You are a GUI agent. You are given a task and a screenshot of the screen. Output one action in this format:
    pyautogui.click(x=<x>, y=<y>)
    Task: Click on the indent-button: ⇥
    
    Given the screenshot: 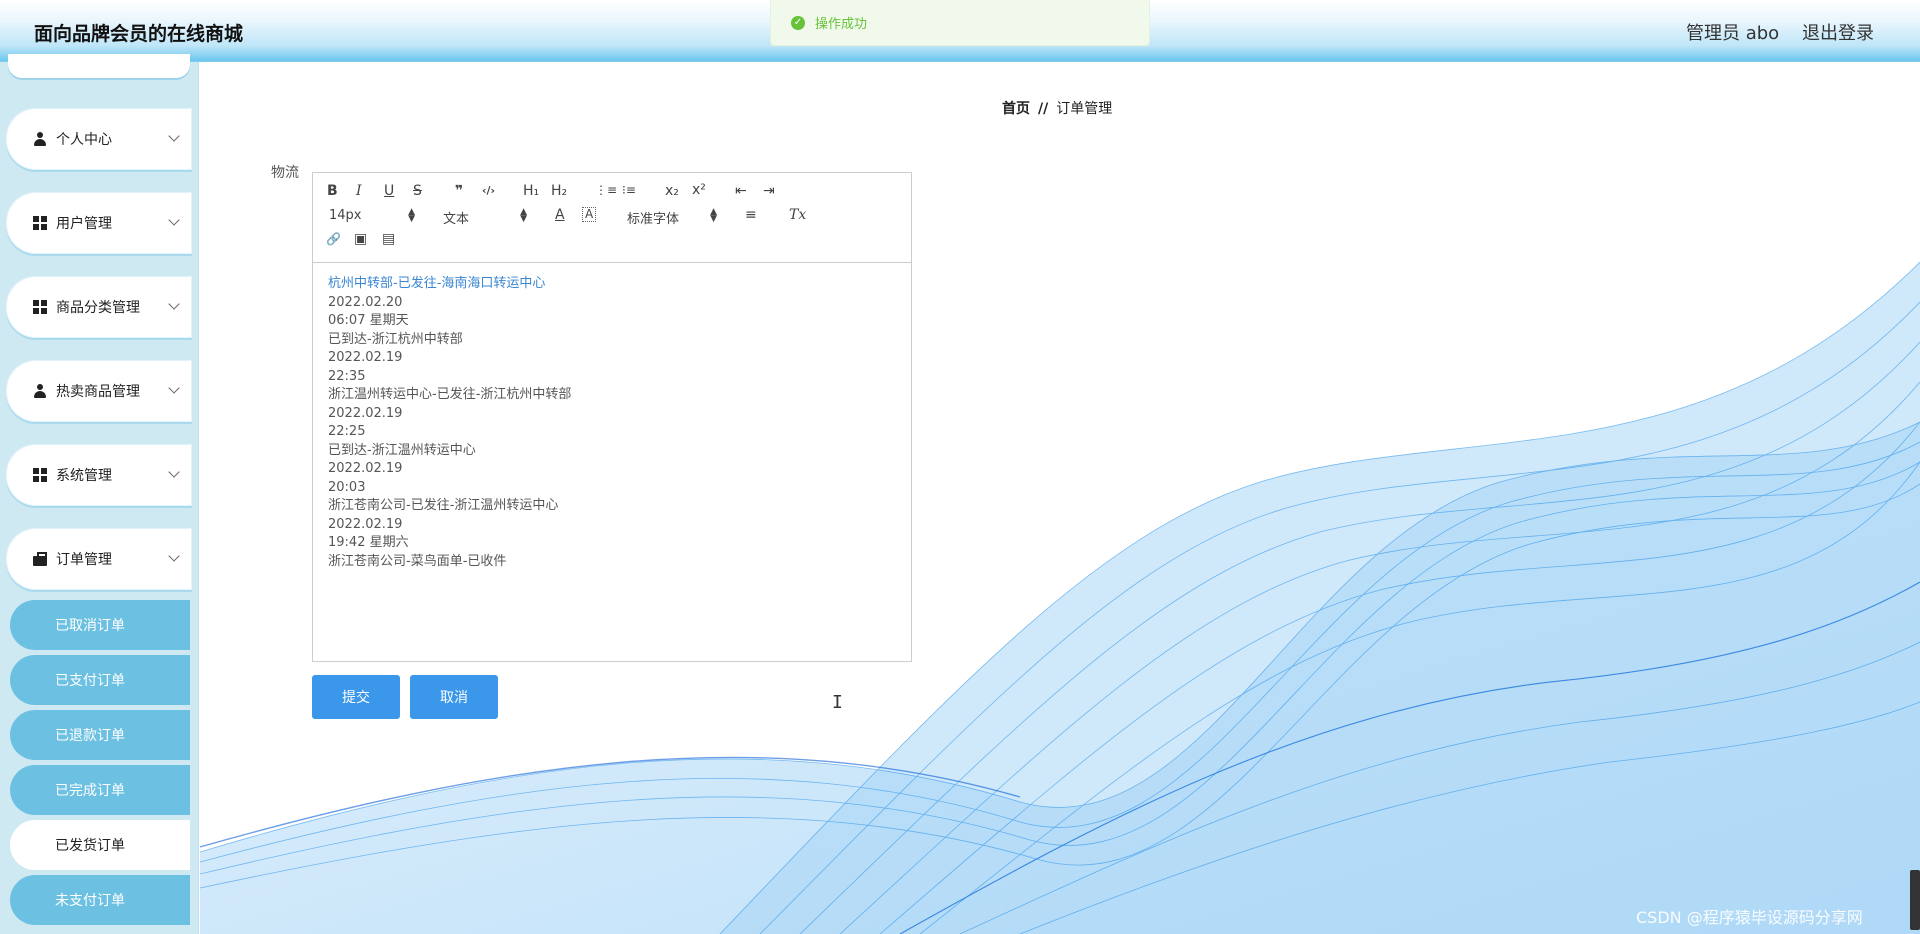 What is the action you would take?
    pyautogui.click(x=769, y=191)
    